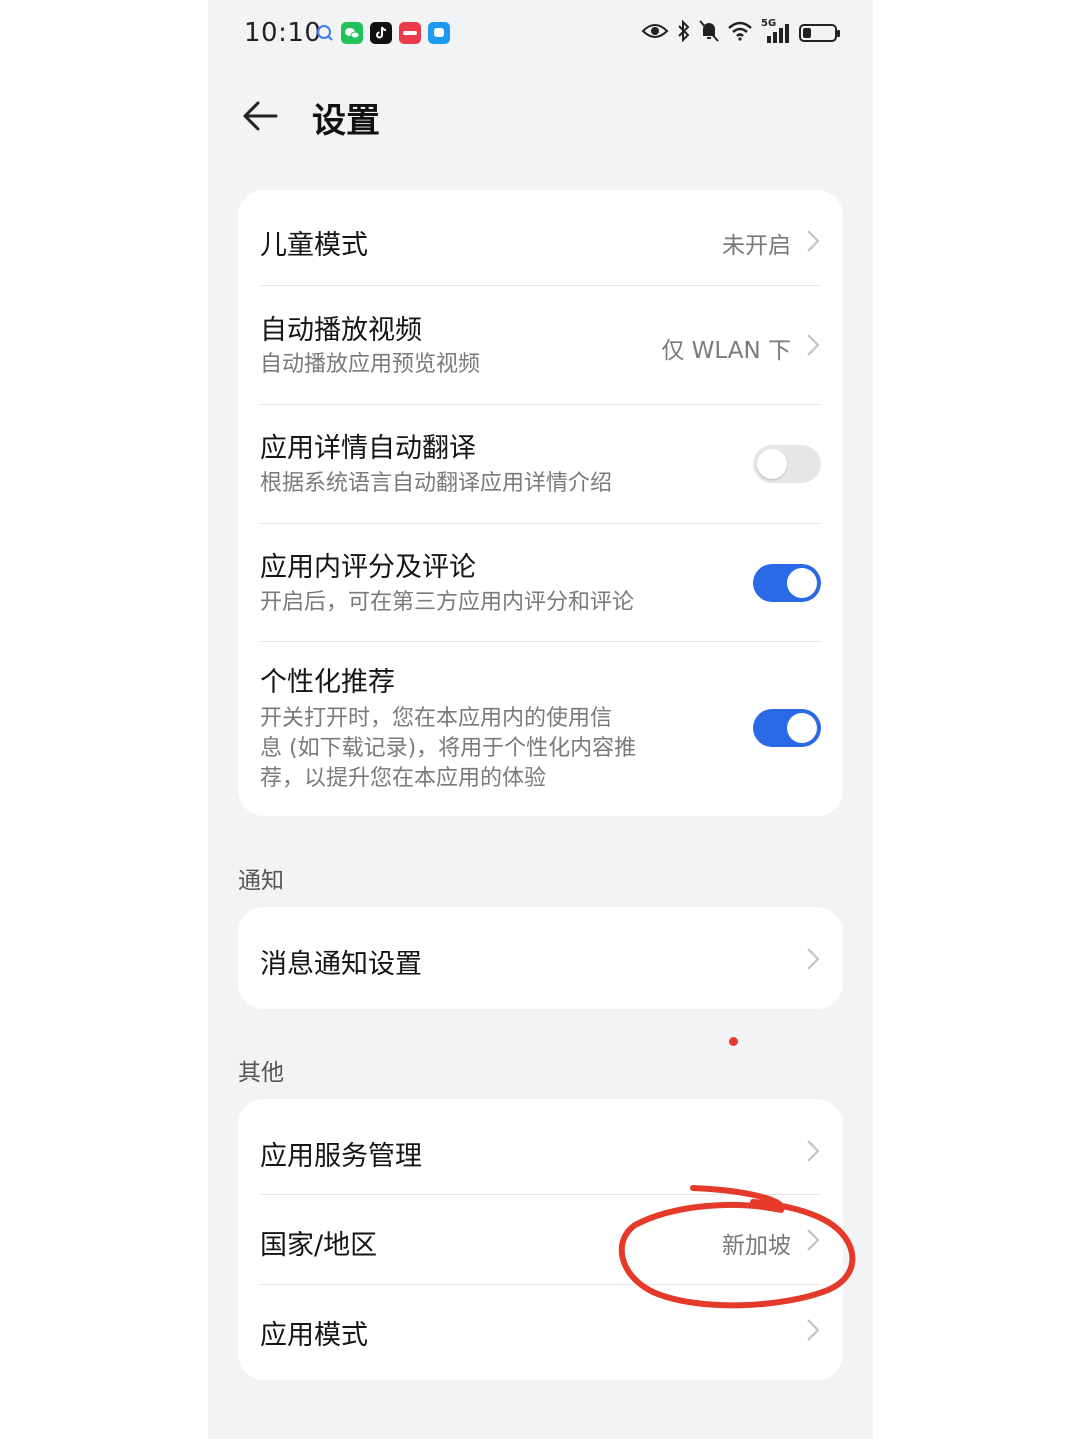 Image resolution: width=1080 pixels, height=1439 pixels. What do you see at coordinates (327, 682) in the screenshot?
I see `personalized-title: 个性化推荐` at bounding box center [327, 682].